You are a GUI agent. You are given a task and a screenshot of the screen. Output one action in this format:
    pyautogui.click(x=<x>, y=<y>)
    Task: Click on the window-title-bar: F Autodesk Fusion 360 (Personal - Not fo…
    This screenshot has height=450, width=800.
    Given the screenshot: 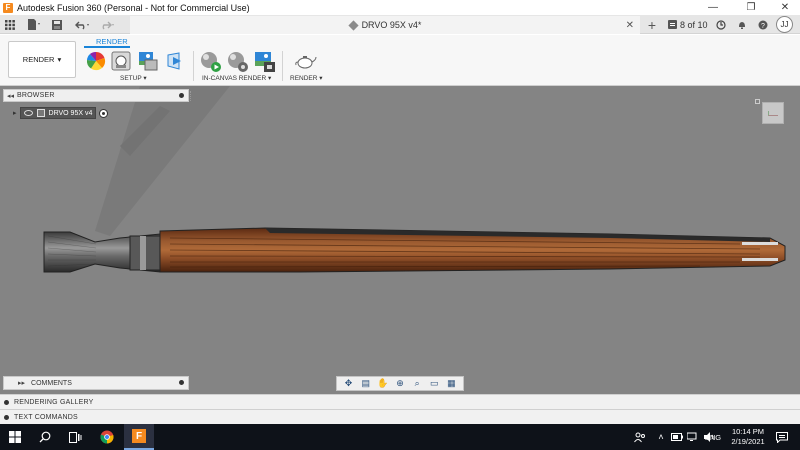 What is the action you would take?
    pyautogui.click(x=400, y=7)
    